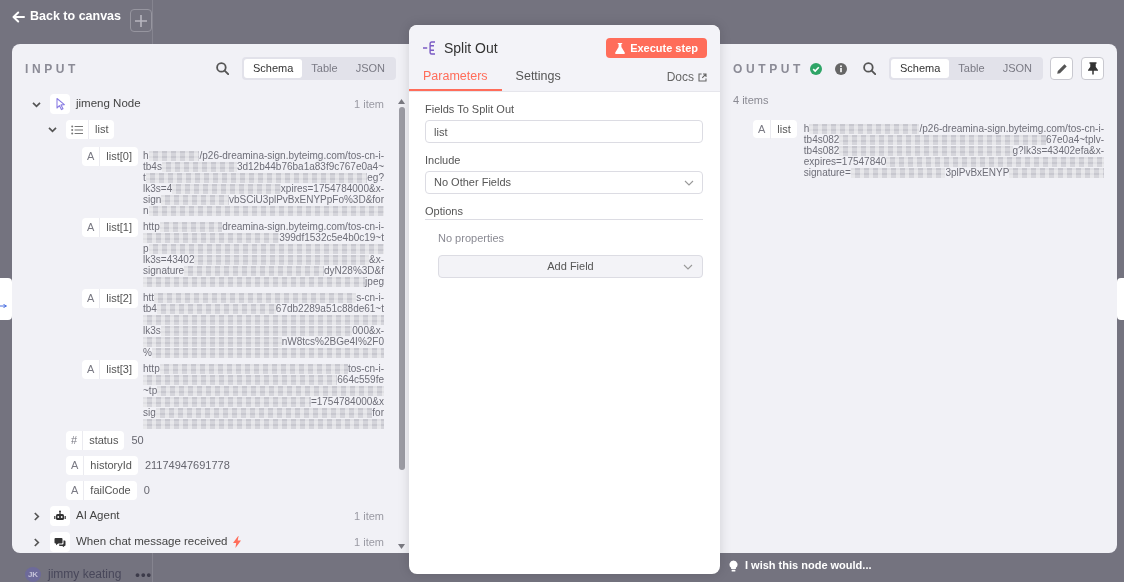  What do you see at coordinates (733, 565) in the screenshot?
I see `lightbulb-icon` at bounding box center [733, 565].